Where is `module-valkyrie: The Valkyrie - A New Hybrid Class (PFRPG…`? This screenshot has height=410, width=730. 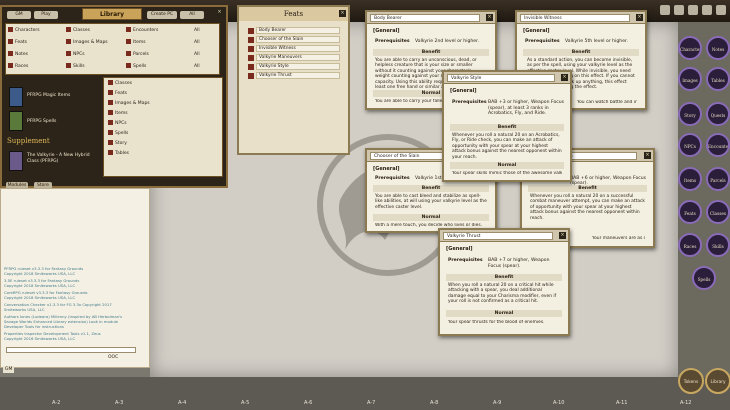 module-valkyrie: The Valkyrie - A New Hybrid Class (PFRPG… is located at coordinates (63, 159).